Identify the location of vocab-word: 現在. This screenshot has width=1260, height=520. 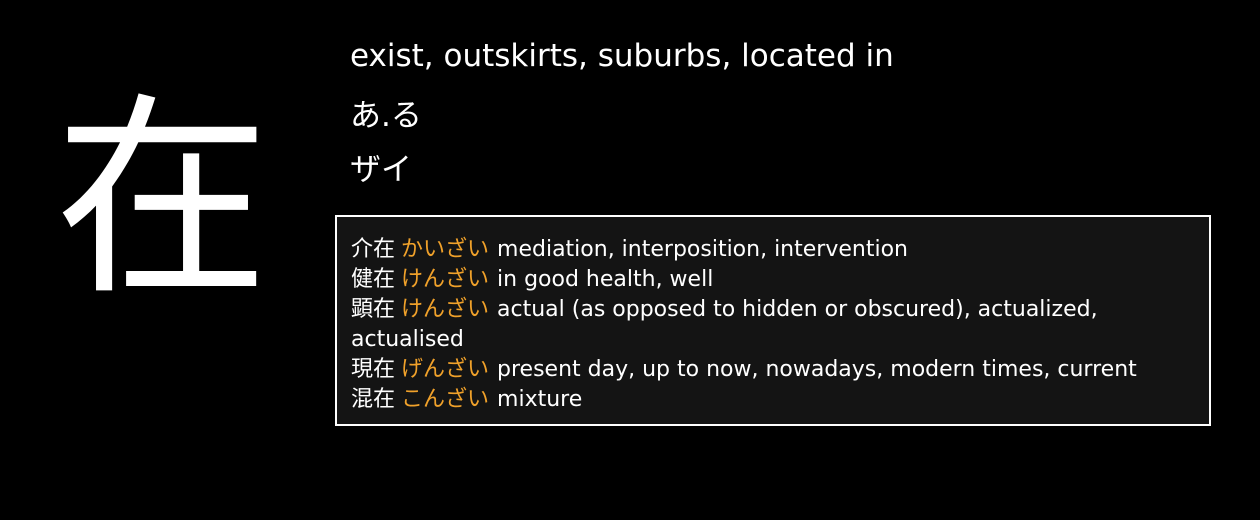
(373, 369).